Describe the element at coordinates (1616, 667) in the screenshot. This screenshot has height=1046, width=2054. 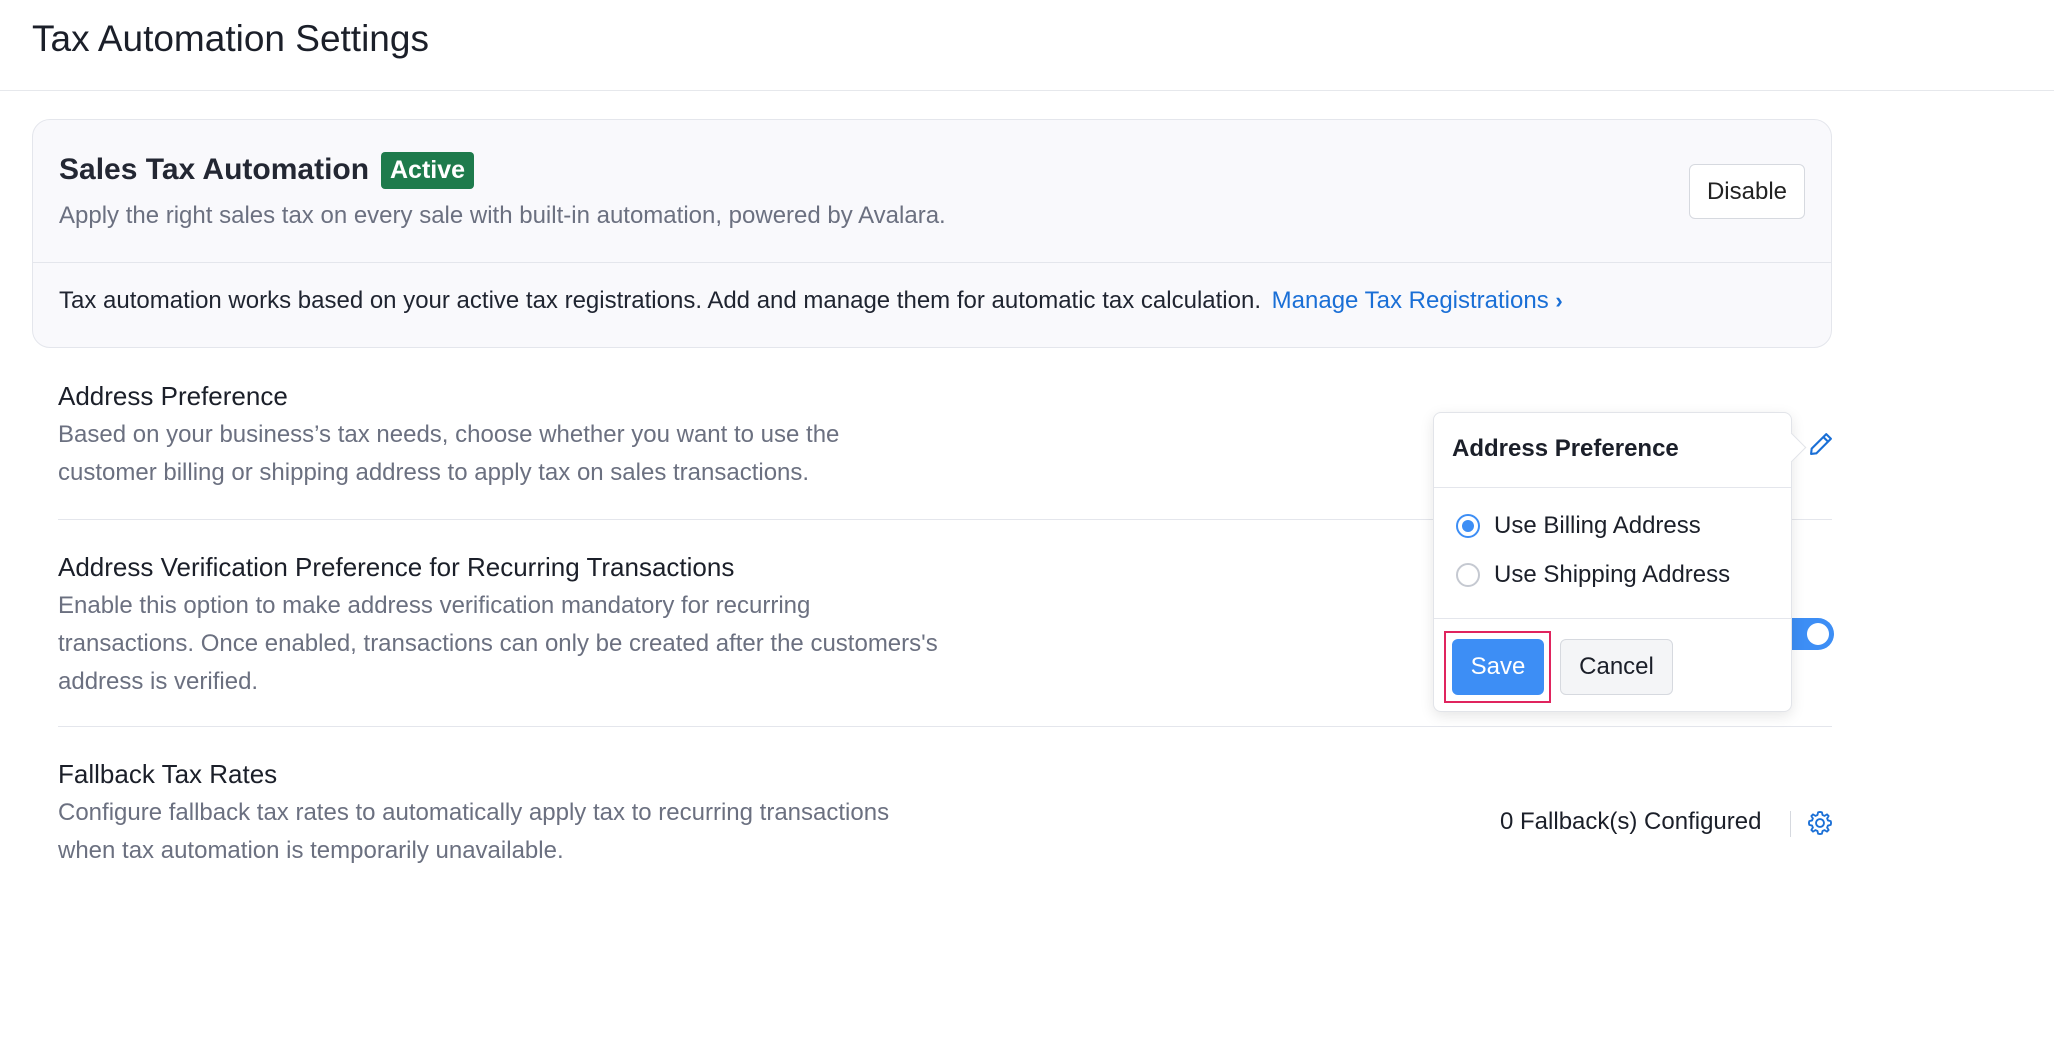
I see `cancel-button: Cancel` at that location.